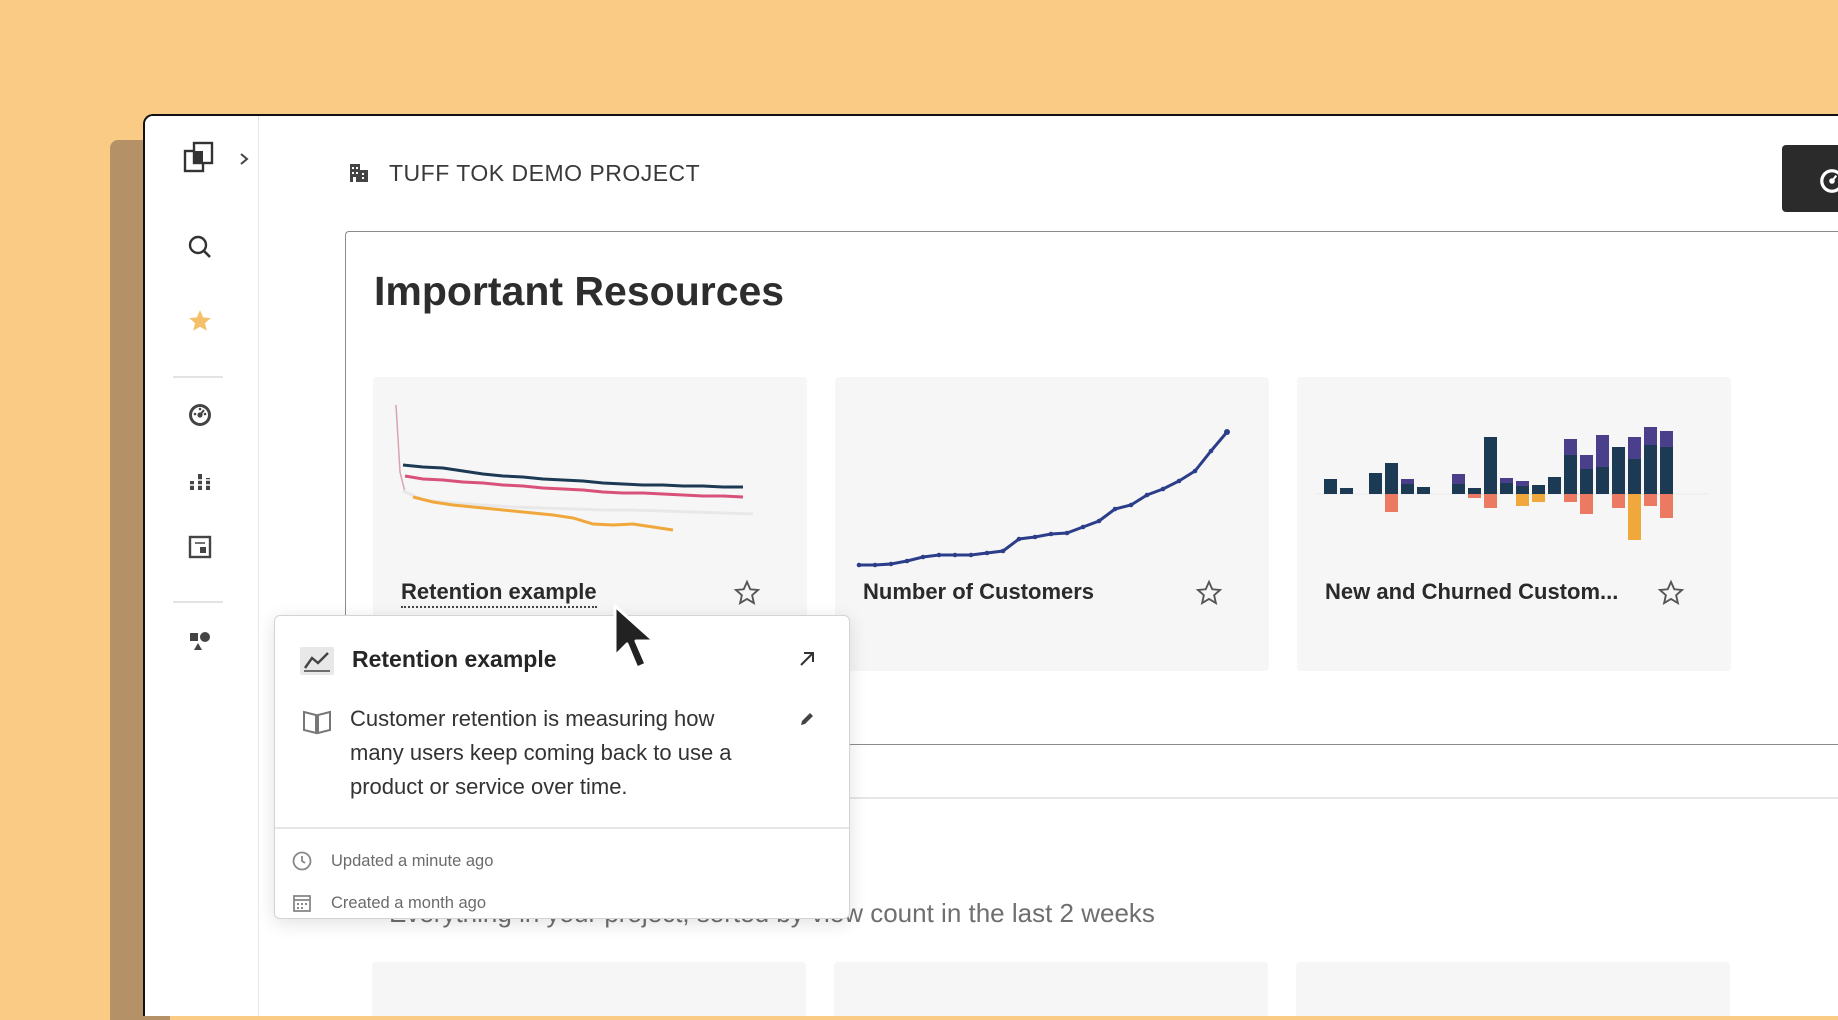 The image size is (1838, 1020). I want to click on search-icon, so click(200, 247).